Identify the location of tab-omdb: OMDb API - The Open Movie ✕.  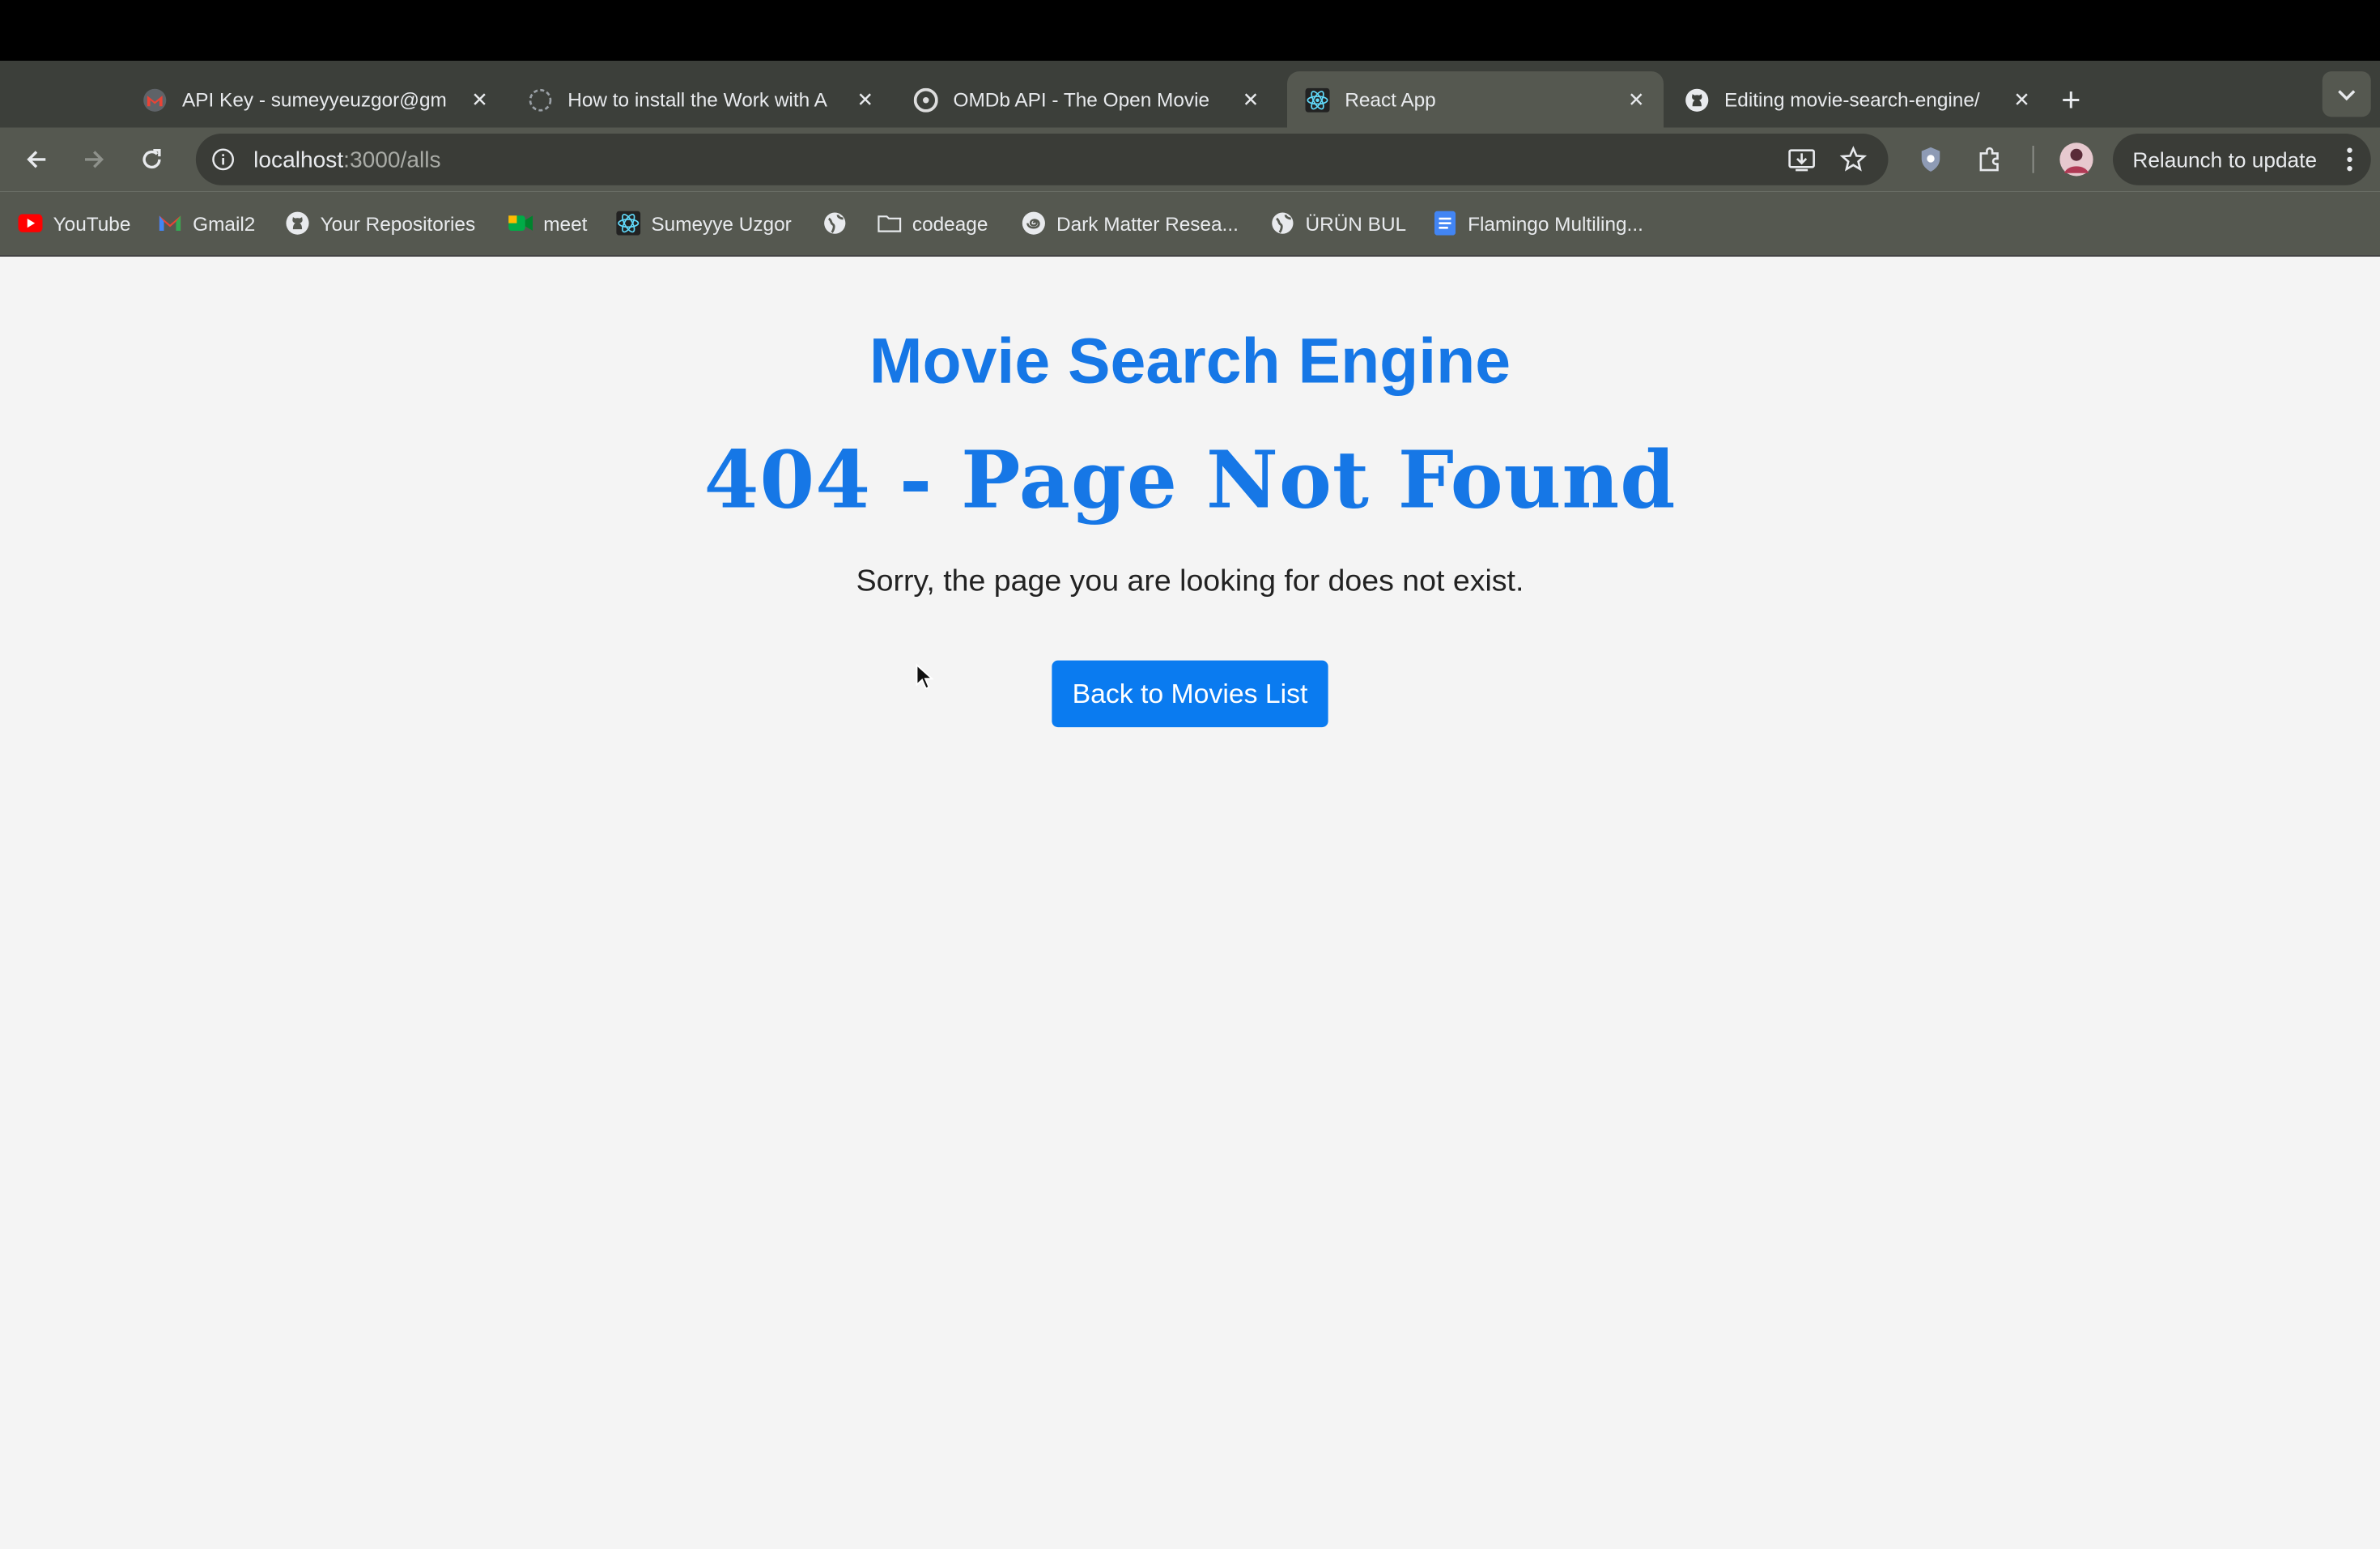
(1086, 99).